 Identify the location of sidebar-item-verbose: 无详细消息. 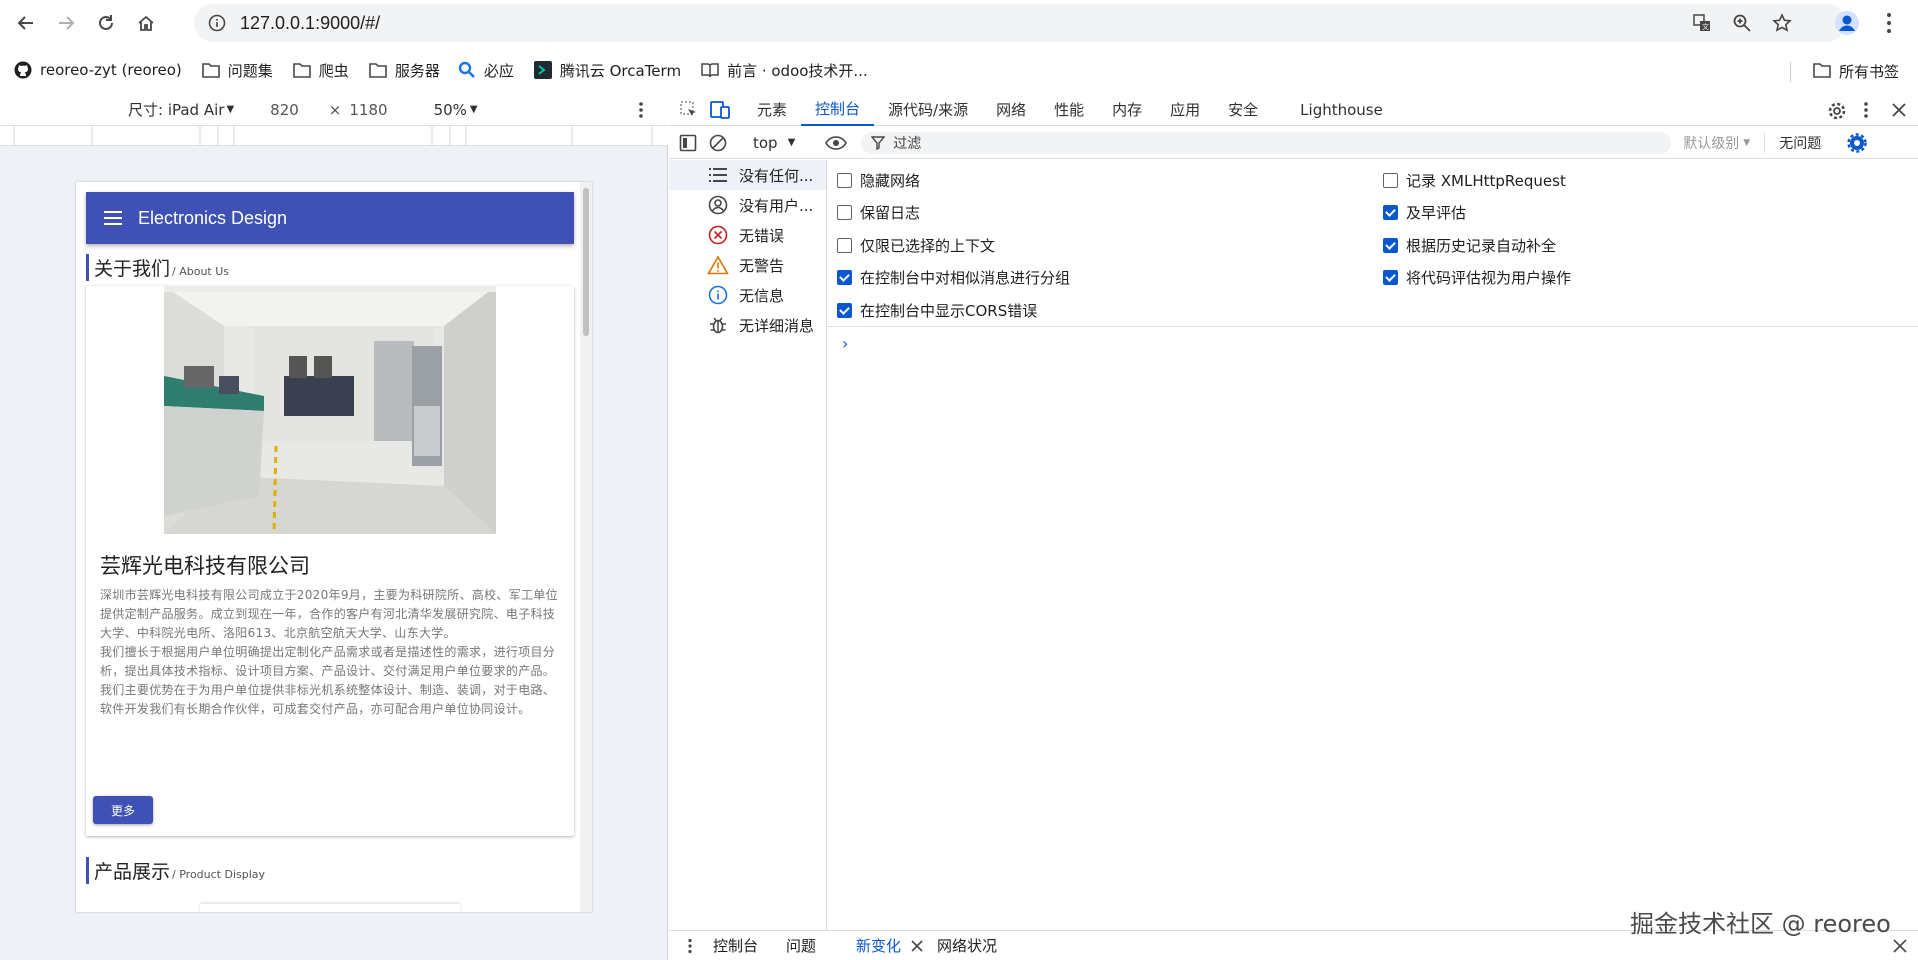
(747, 325).